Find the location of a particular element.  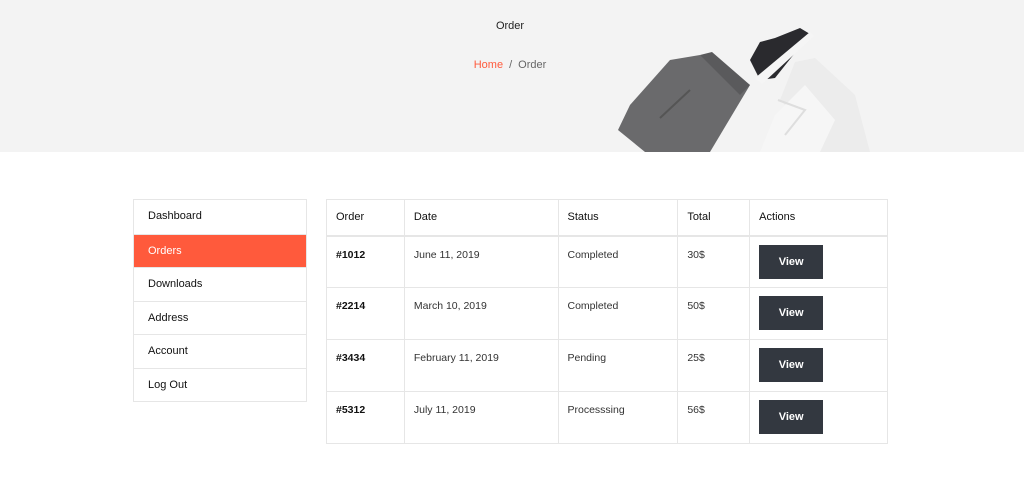

clothing-flatlay-image is located at coordinates (744, 90).